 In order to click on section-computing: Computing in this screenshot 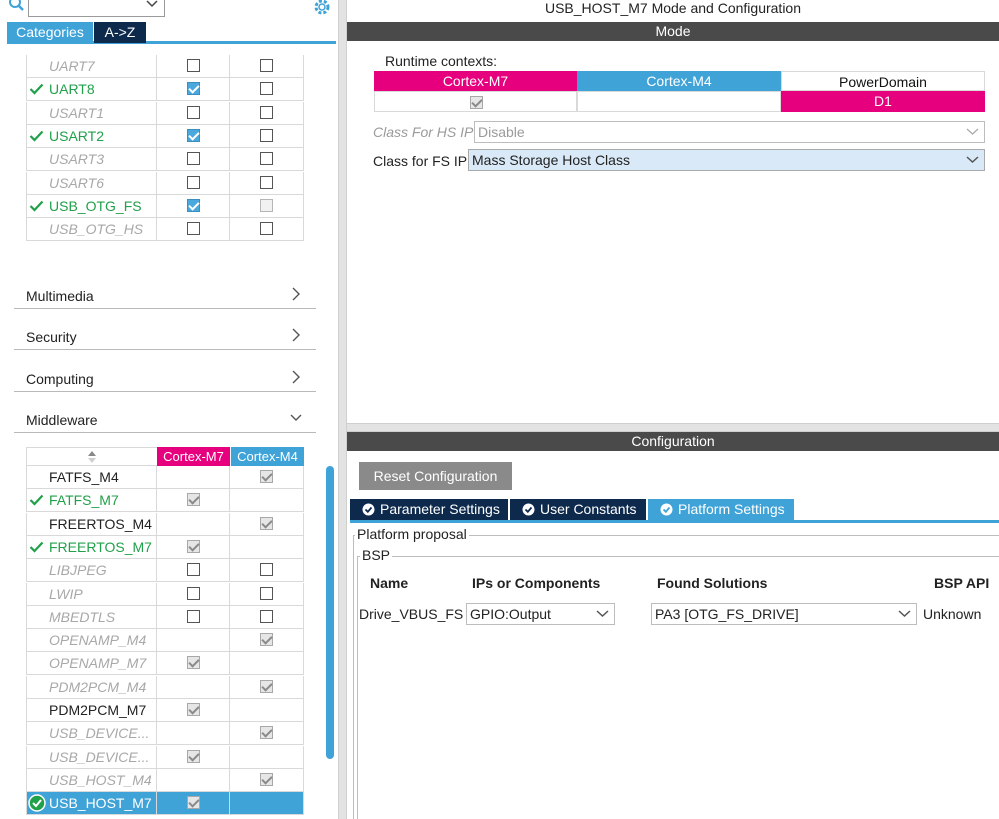, I will do `click(165, 380)`.